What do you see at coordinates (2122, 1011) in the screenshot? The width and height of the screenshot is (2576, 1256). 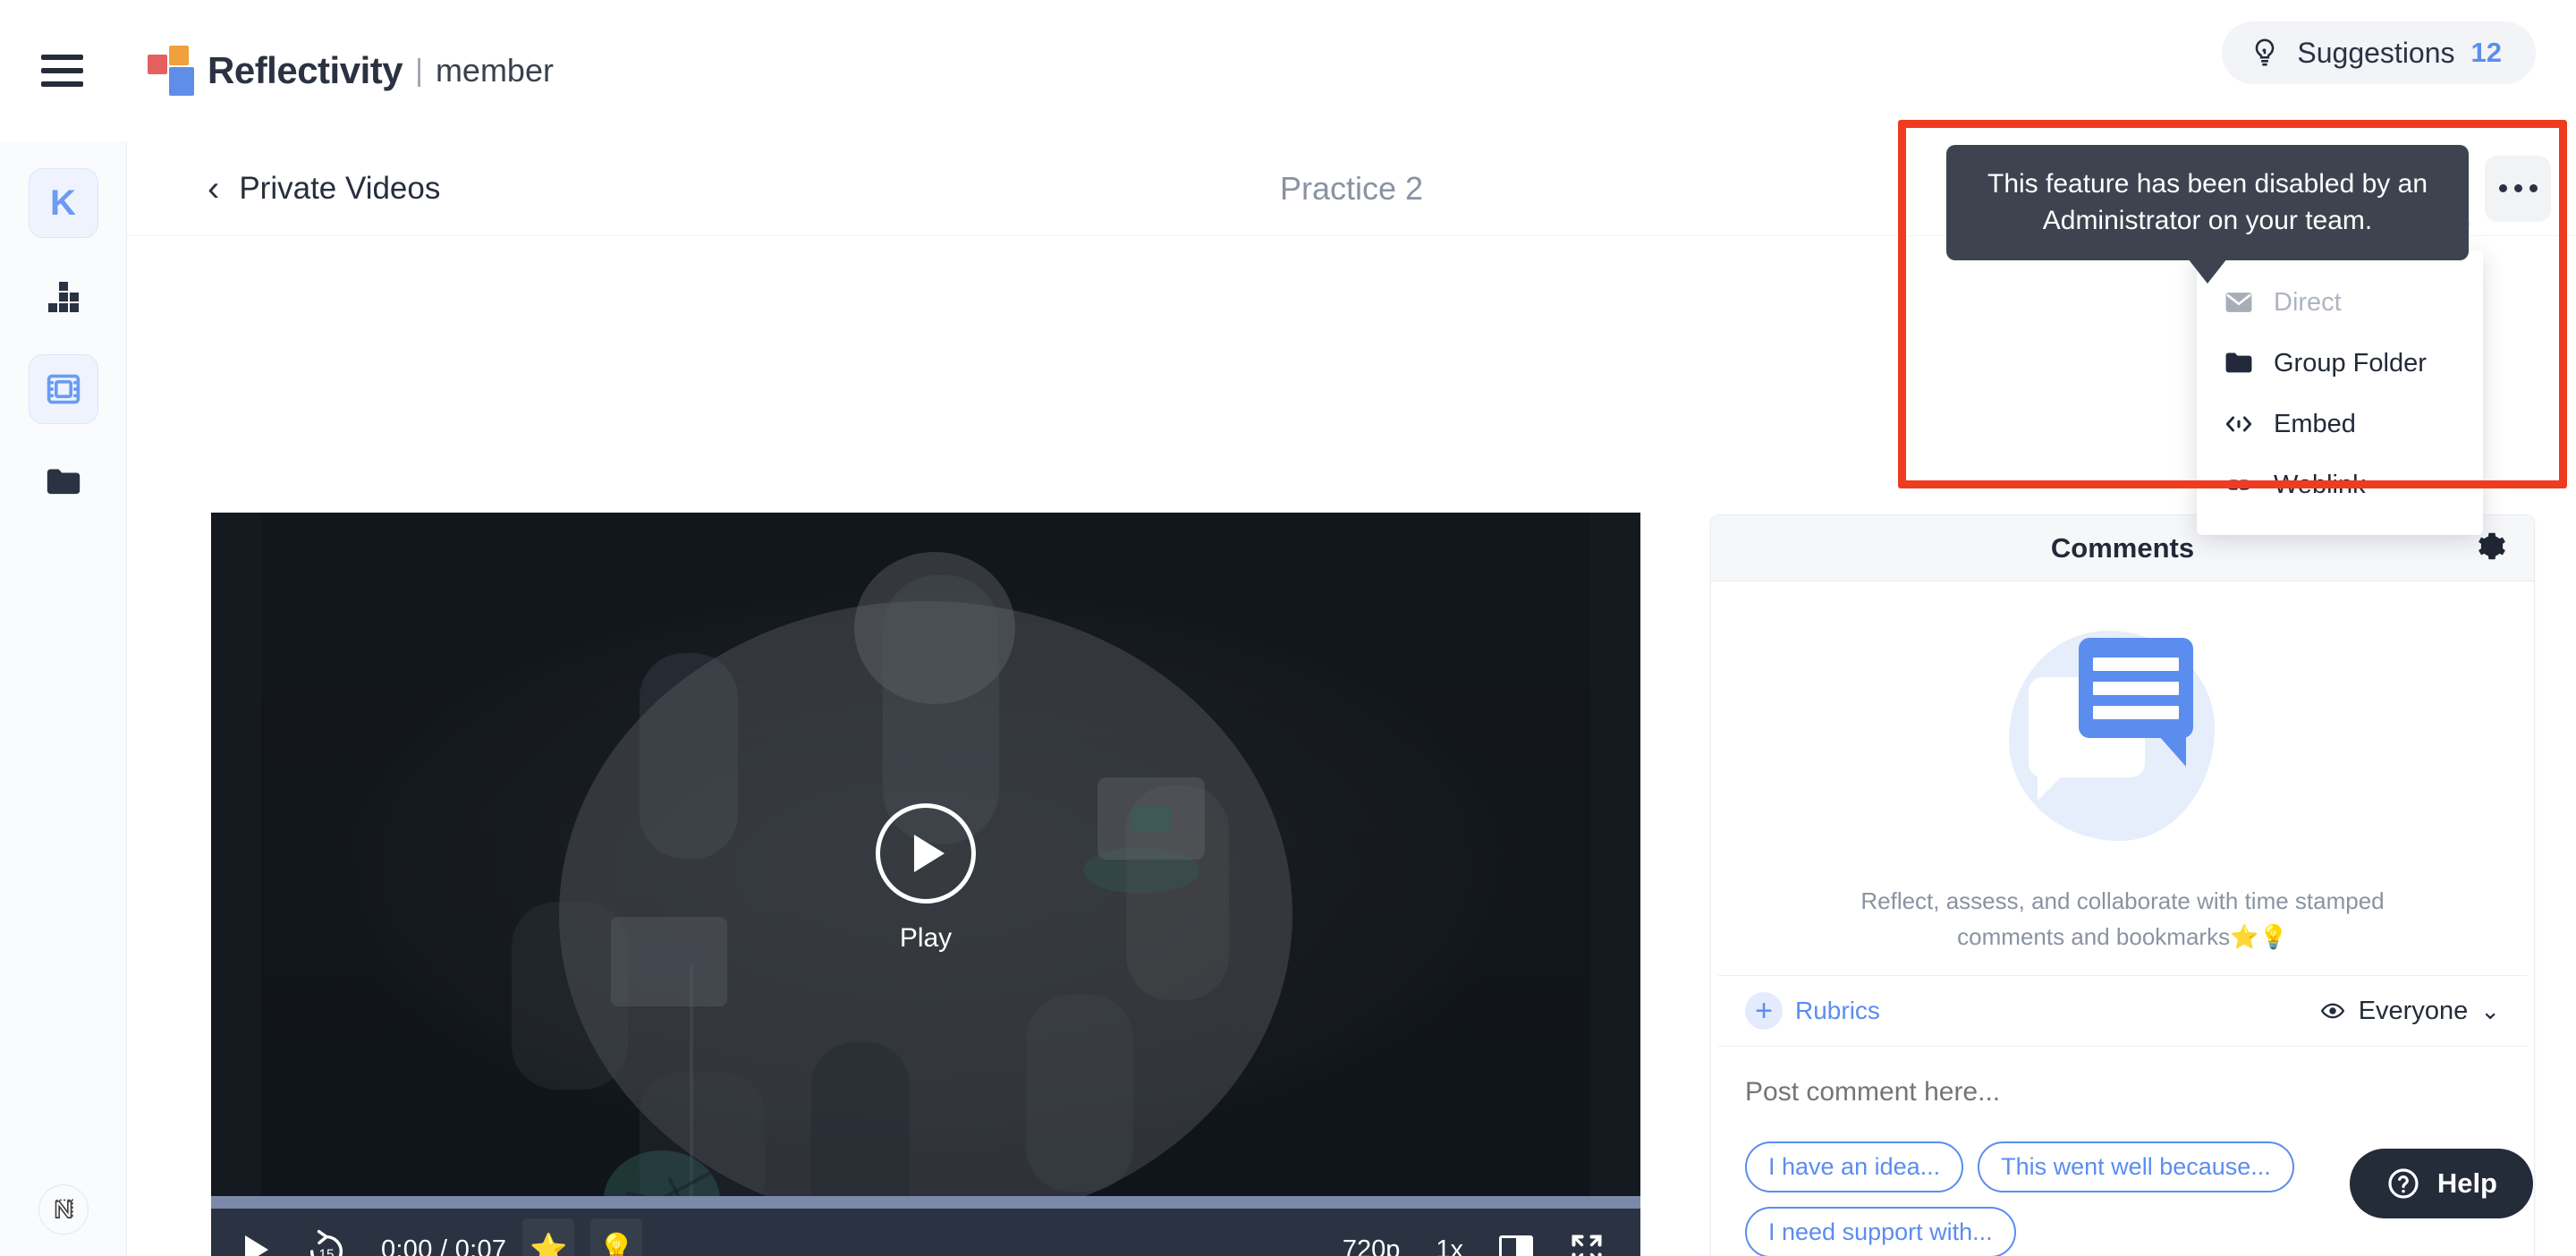 I see `composer-toolbar: + Rubrics Everyone ⌄` at bounding box center [2122, 1011].